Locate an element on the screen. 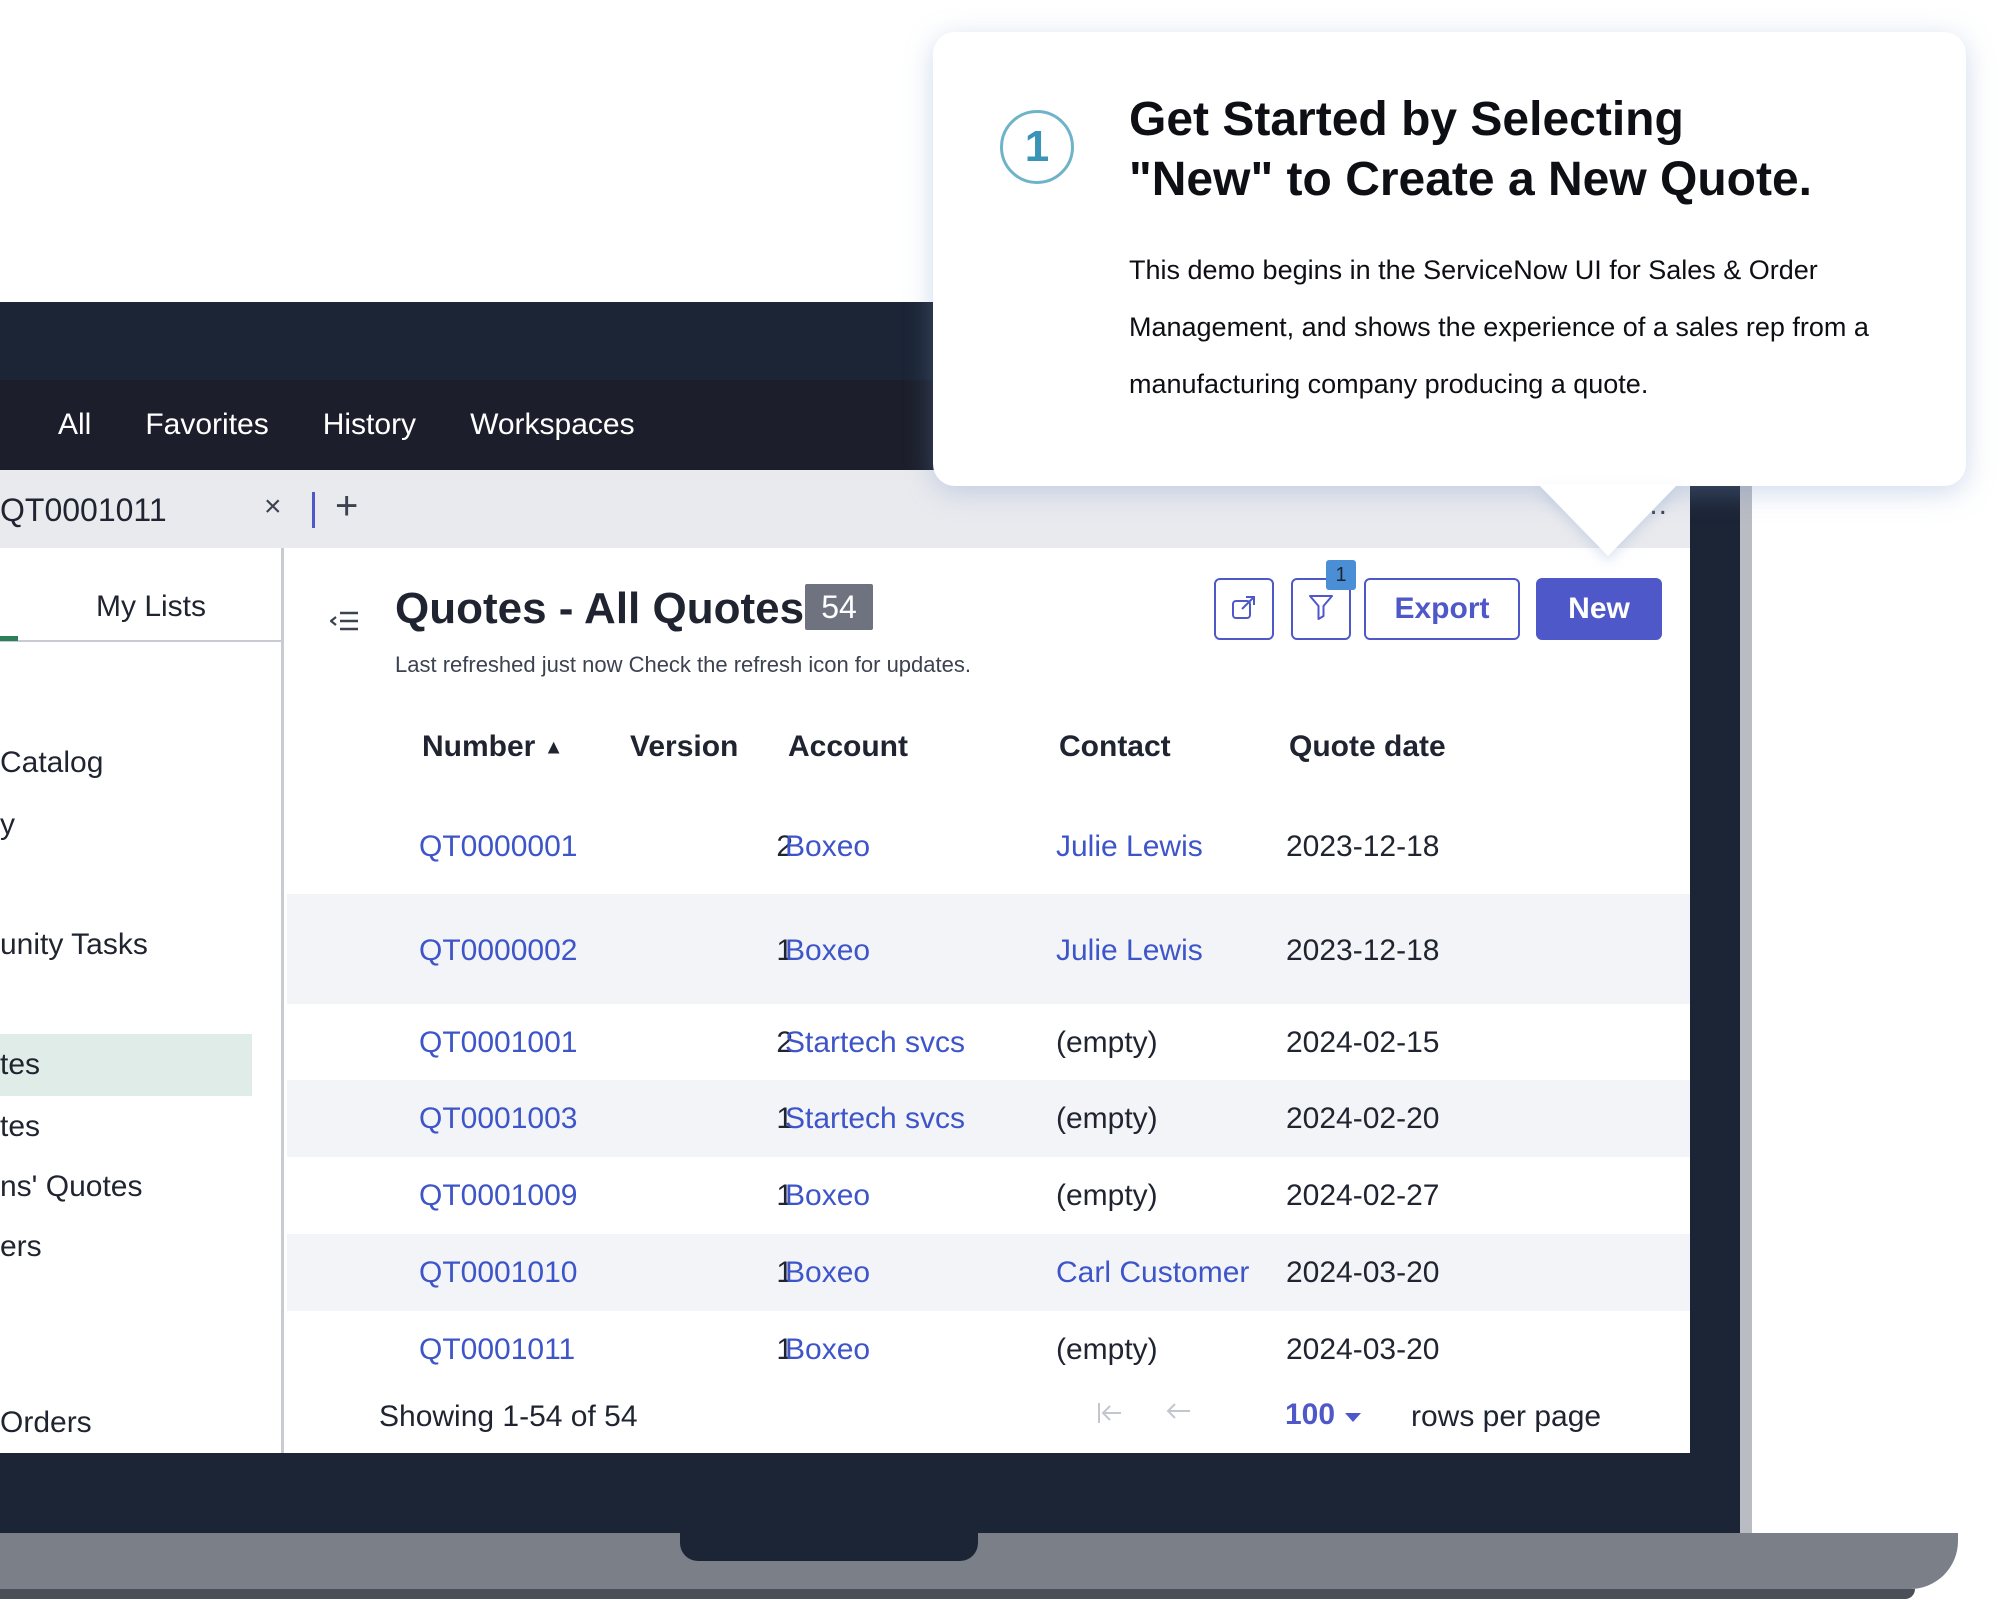 This screenshot has height=1603, width=2000. record-count-badge: 54 is located at coordinates (839, 607).